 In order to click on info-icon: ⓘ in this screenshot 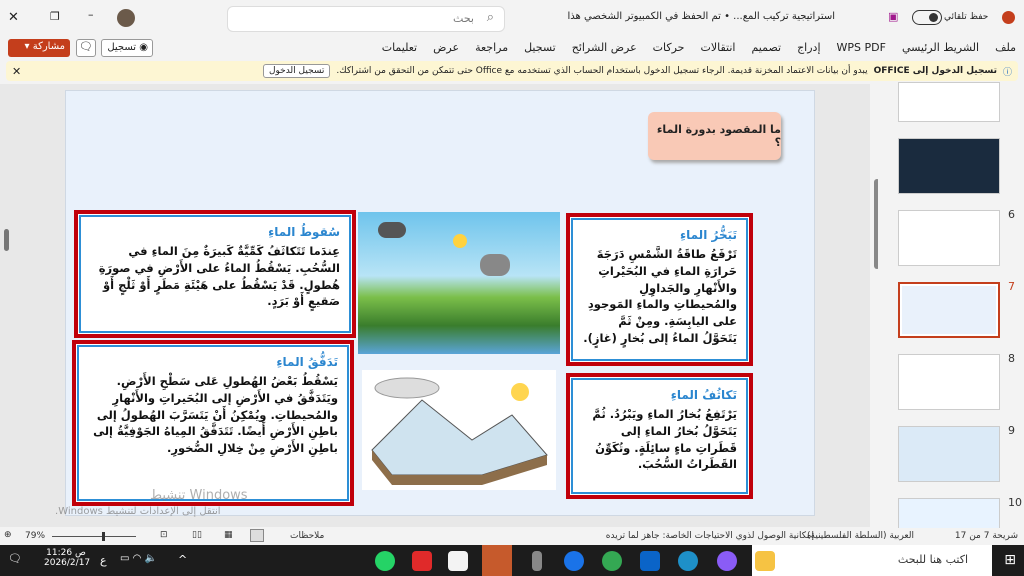, I will do `click(1007, 72)`.